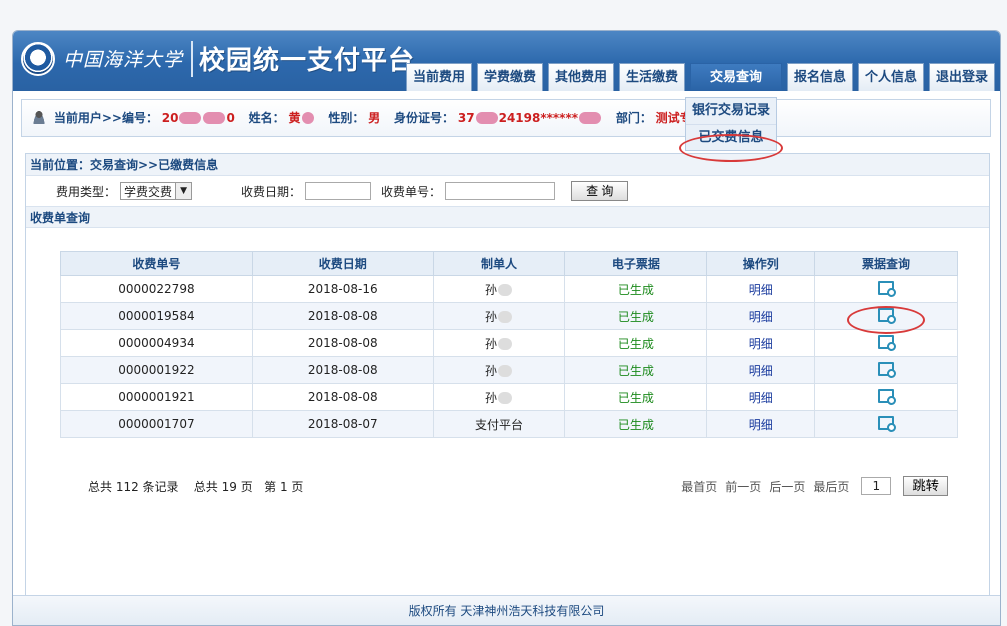  I want to click on receipt-date: 2018-08-07, so click(342, 424).